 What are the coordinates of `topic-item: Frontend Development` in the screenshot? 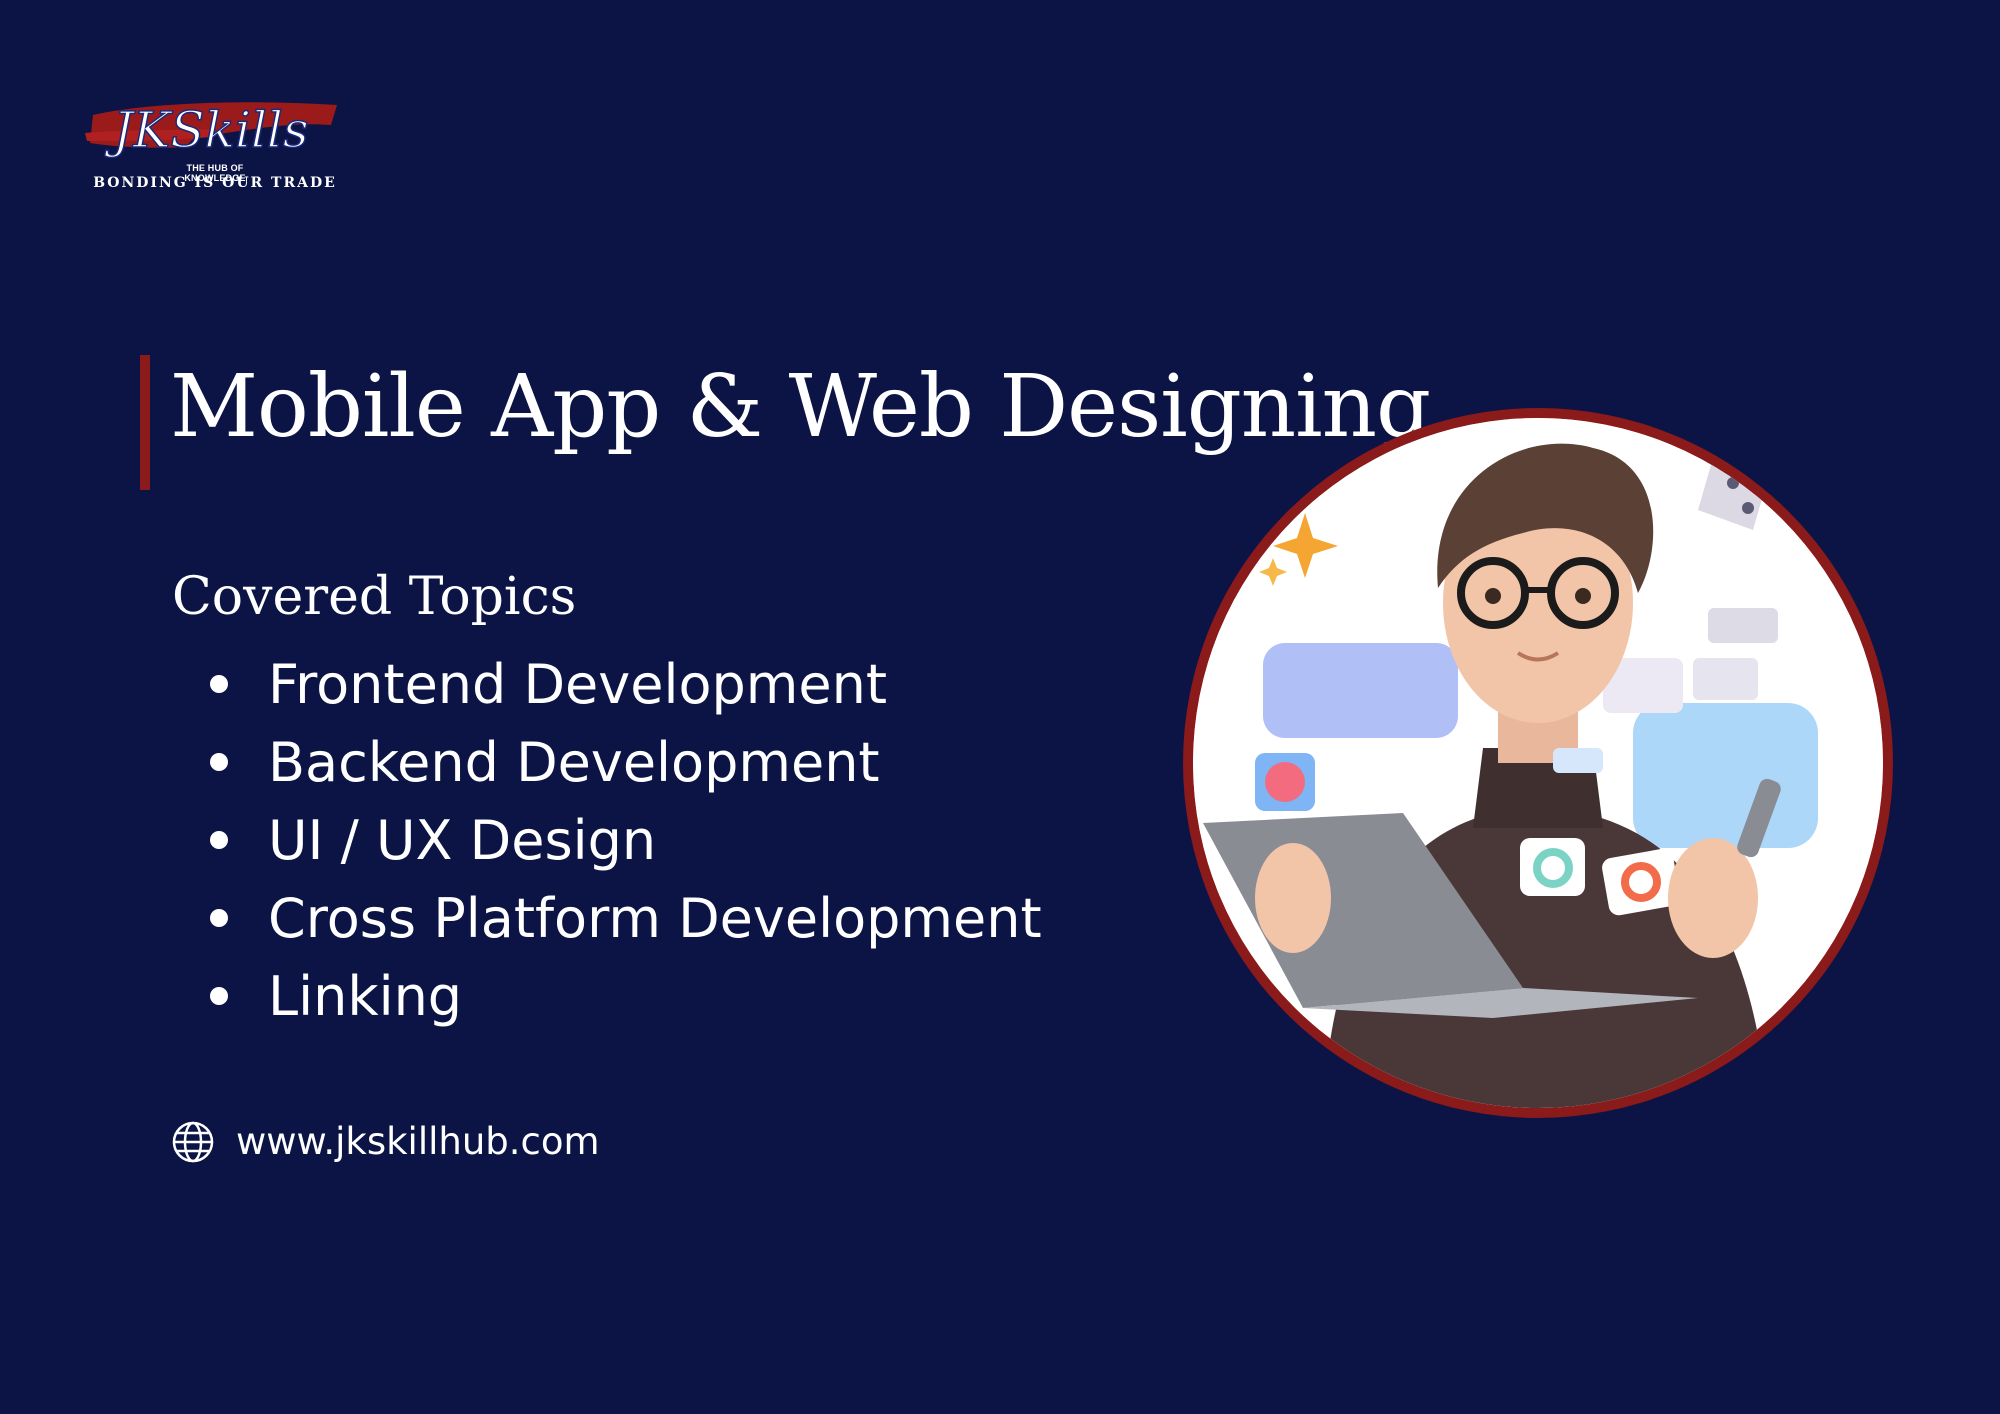 It's located at (626, 684).